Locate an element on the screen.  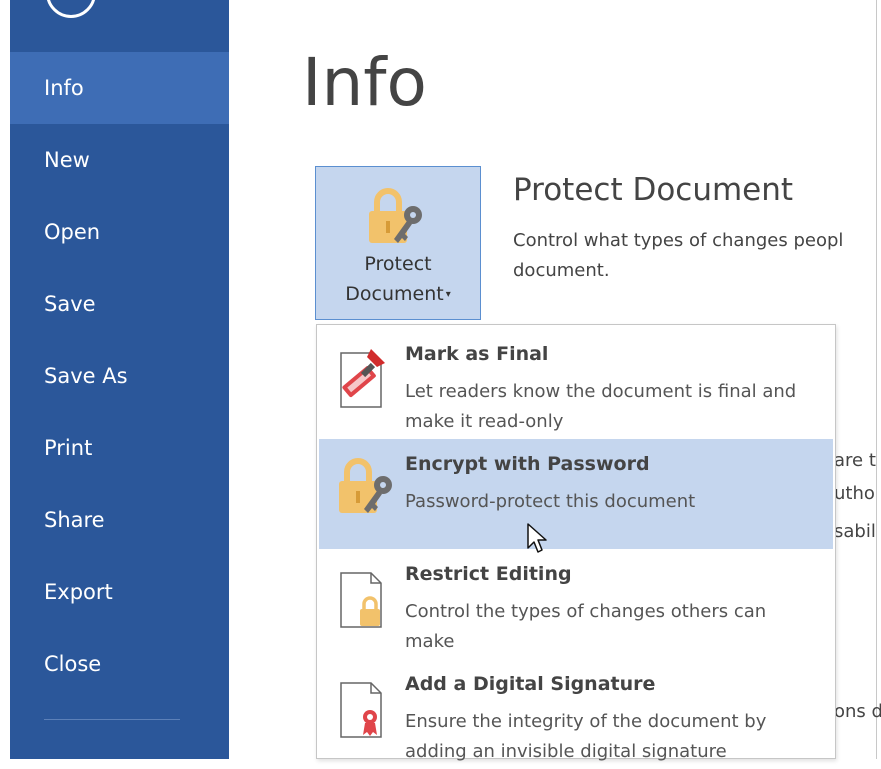
add-digital-signature-title: Add a Digital Signature is located at coordinates (530, 684).